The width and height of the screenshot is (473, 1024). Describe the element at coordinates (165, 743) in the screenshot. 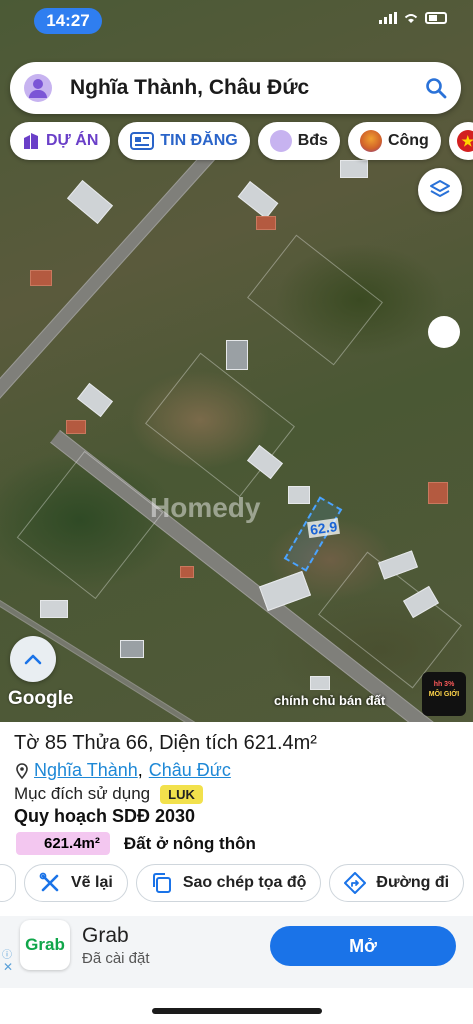

I see `plot-title: Tờ 85 Thửa 66, Diện tích 621.4m²` at that location.